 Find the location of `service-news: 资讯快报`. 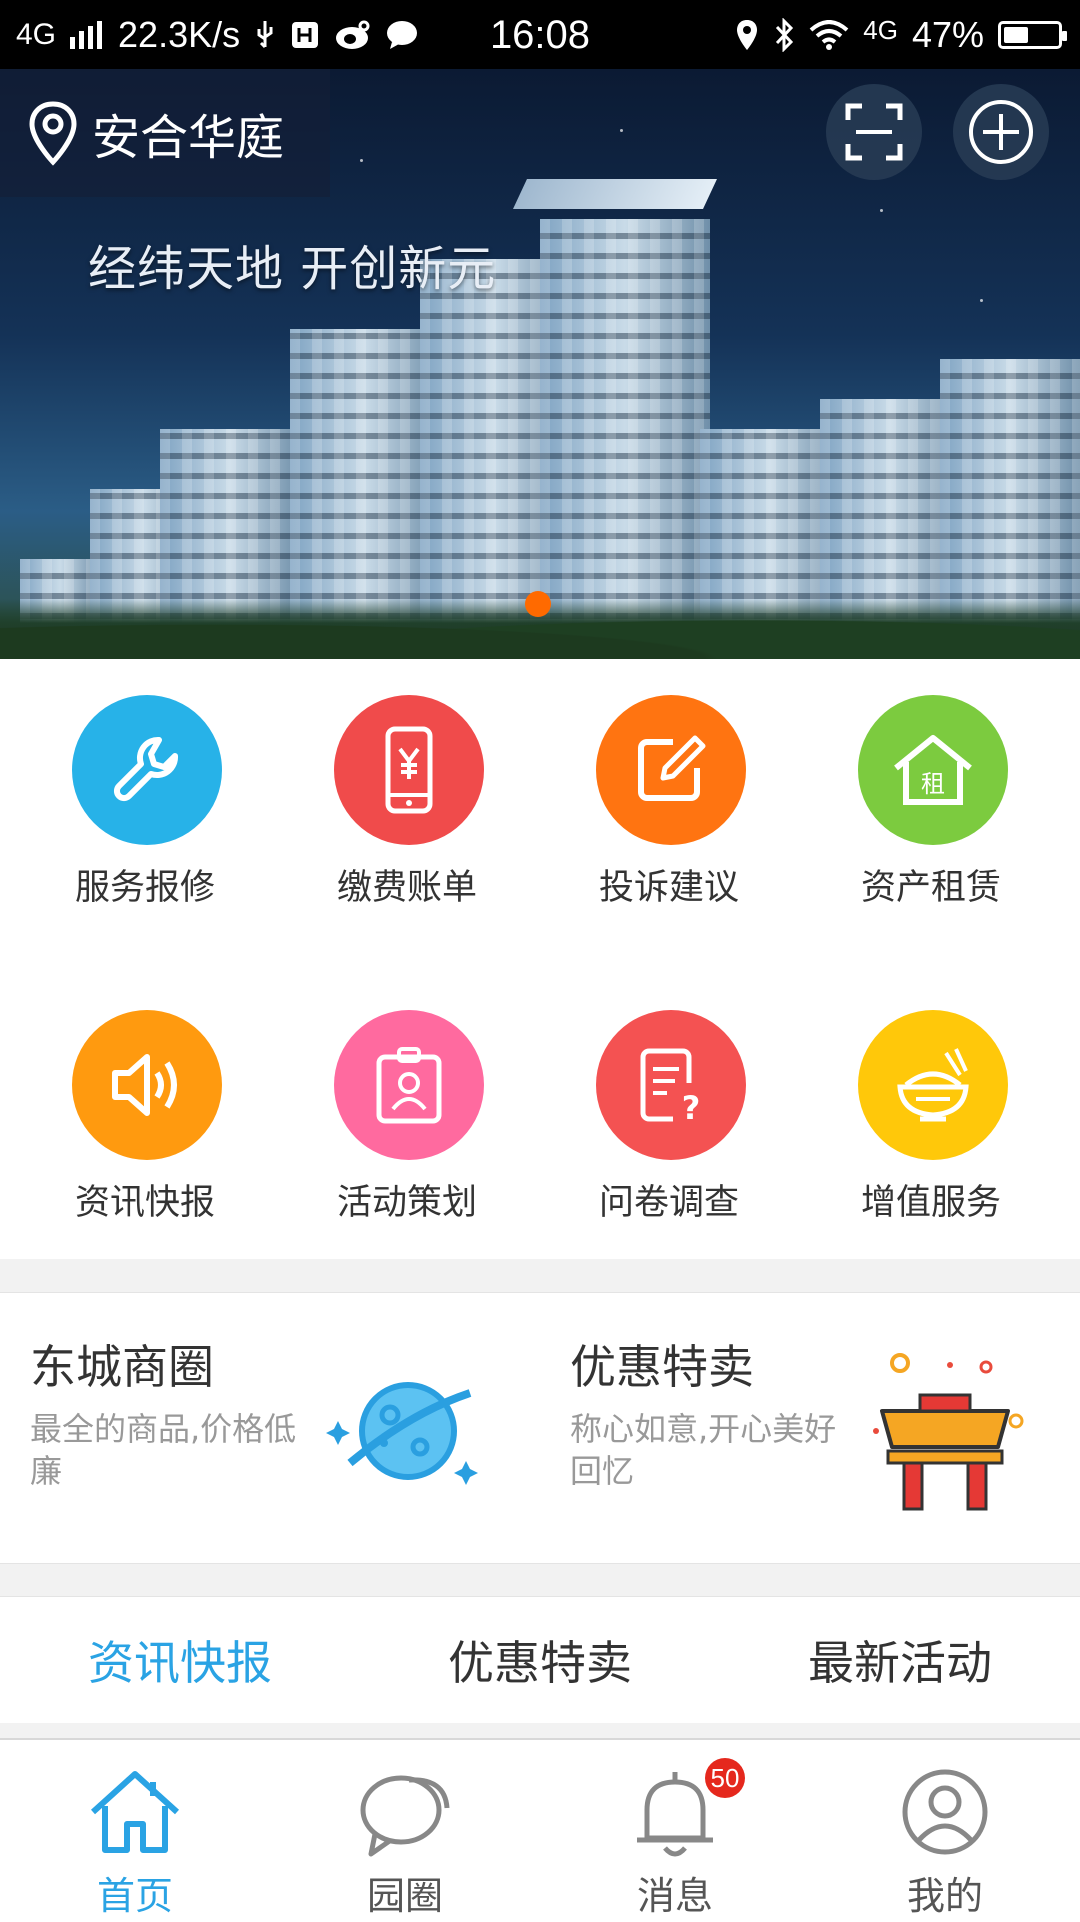

service-news: 资讯快报 is located at coordinates (135, 1124).